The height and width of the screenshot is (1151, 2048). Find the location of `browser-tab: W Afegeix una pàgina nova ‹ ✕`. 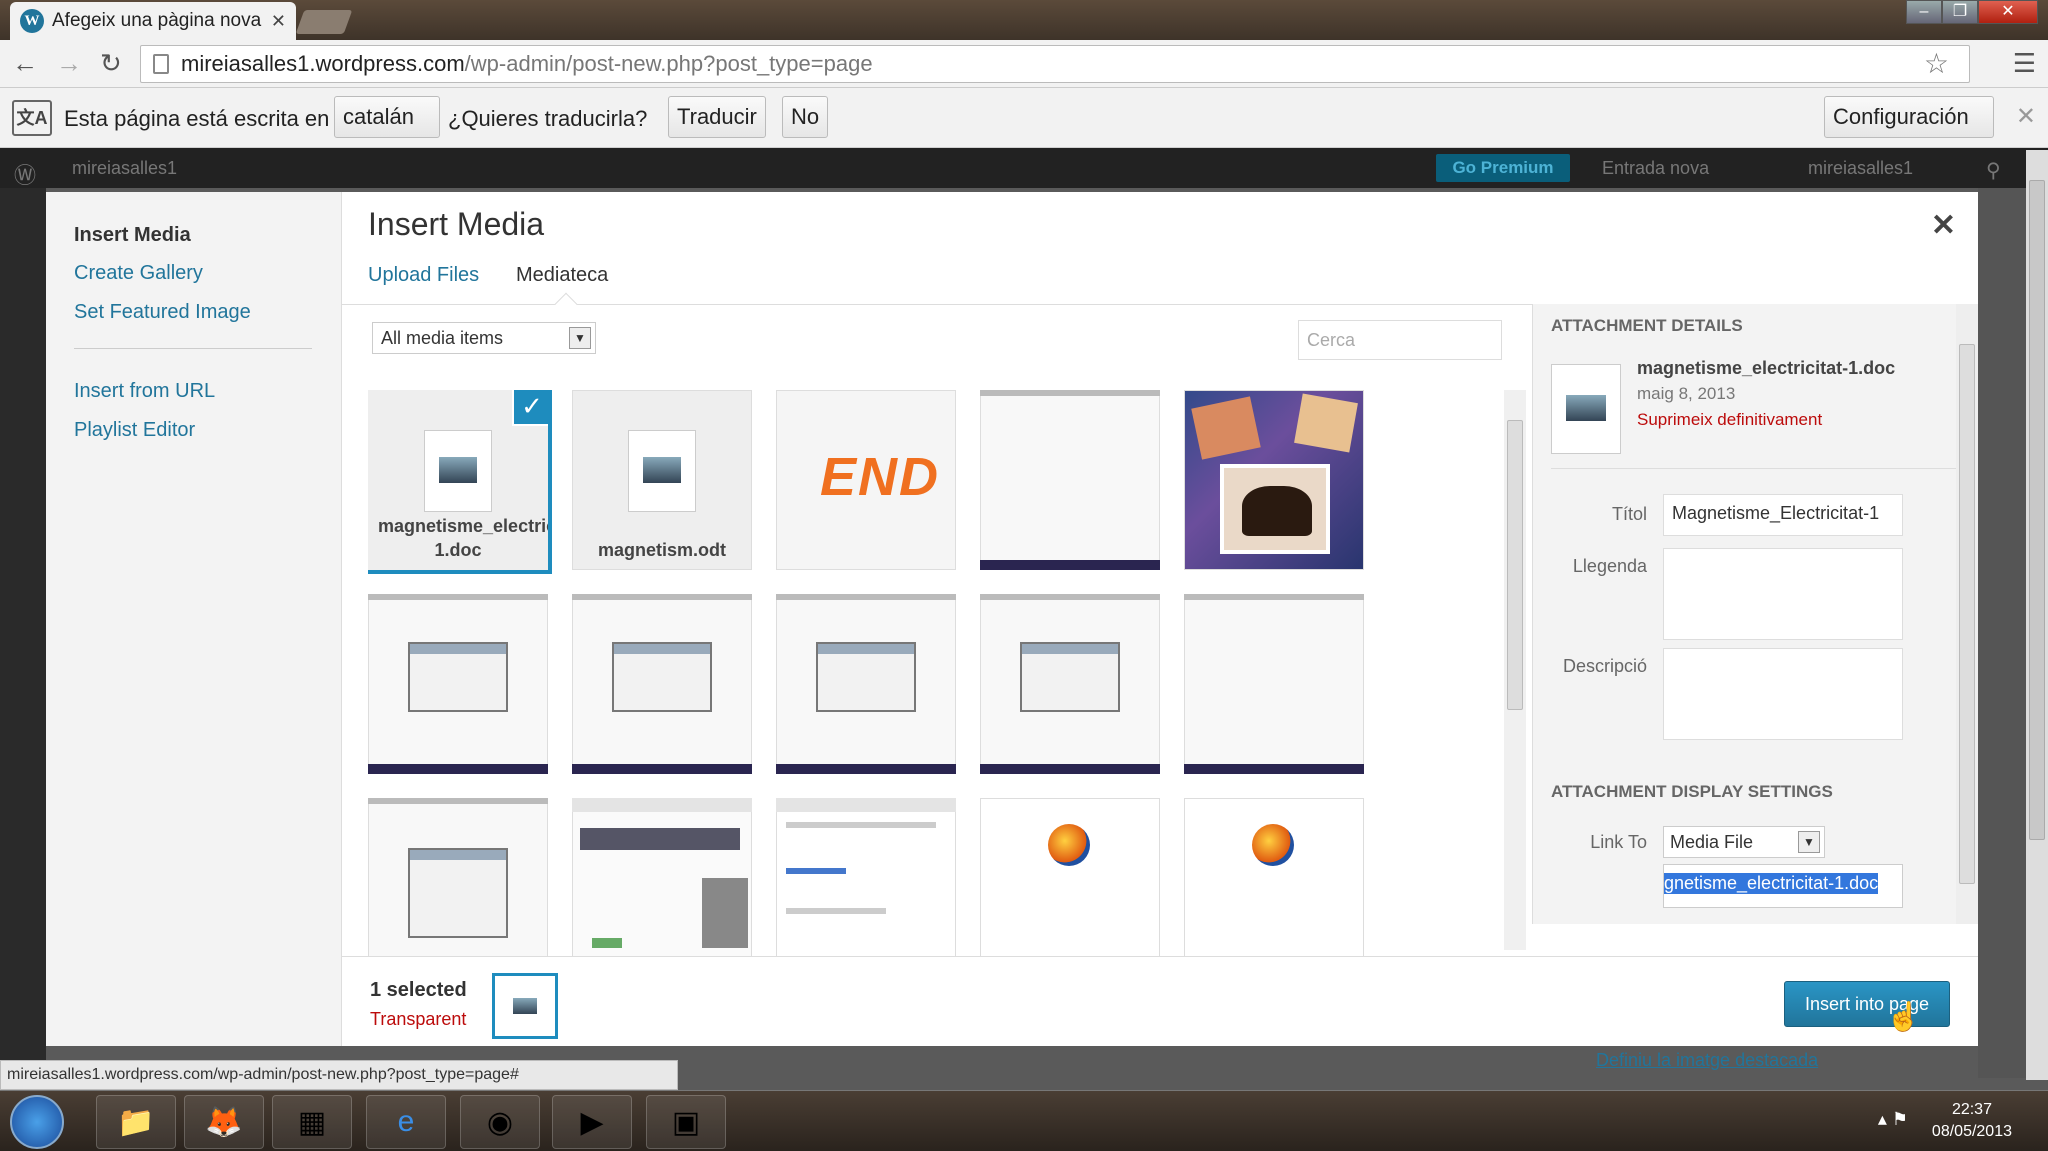

browser-tab: W Afegeix una pàgina nova ‹ ✕ is located at coordinates (153, 21).